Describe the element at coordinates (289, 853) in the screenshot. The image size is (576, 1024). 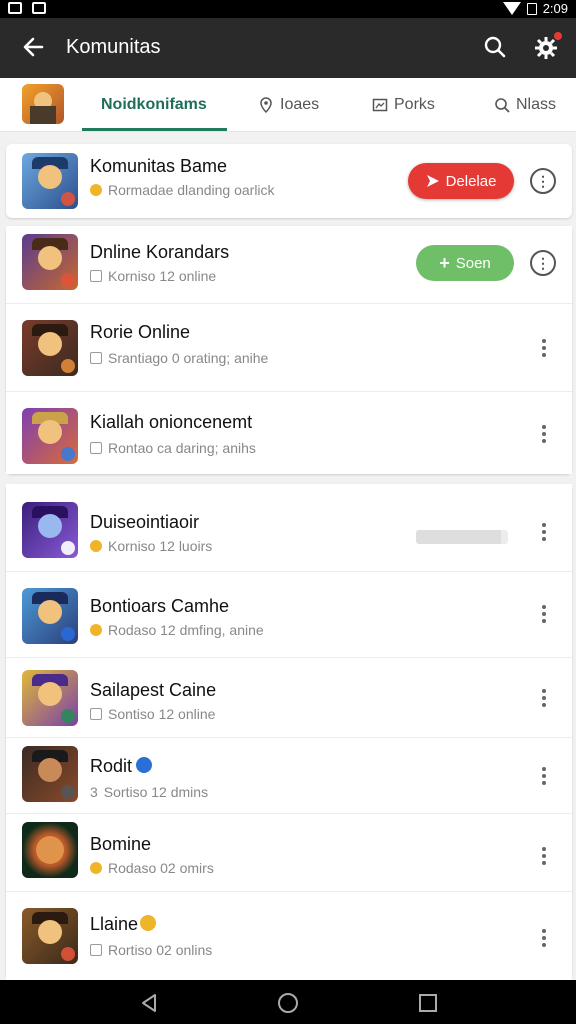
I see `list-item: Bomine Rodaso 02 omirs` at that location.